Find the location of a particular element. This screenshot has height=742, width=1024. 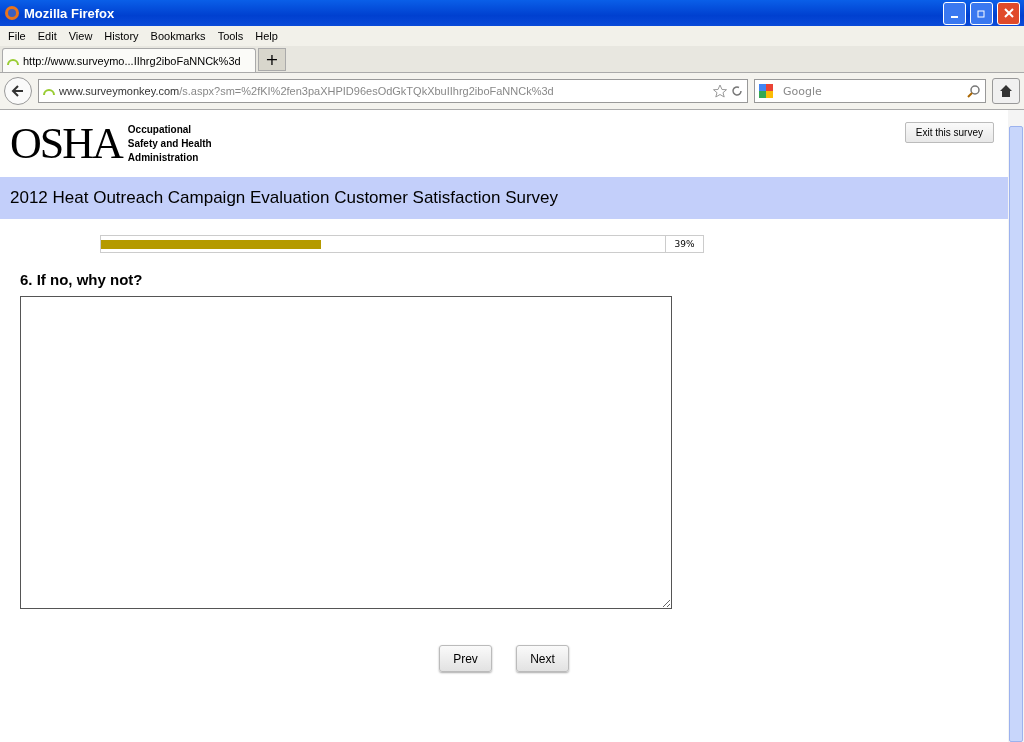

loading-icon is located at coordinates (49, 91).